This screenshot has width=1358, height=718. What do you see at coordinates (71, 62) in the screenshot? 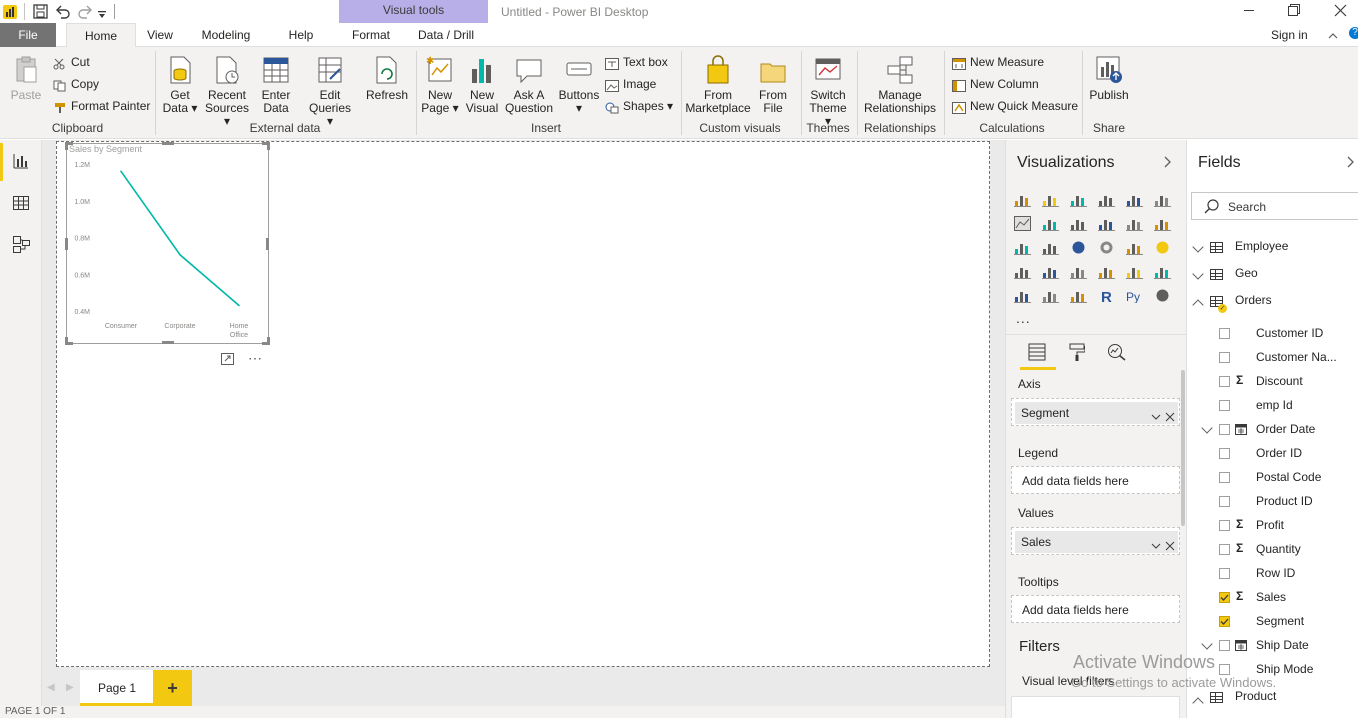
I see `cut-button: Cut` at bounding box center [71, 62].